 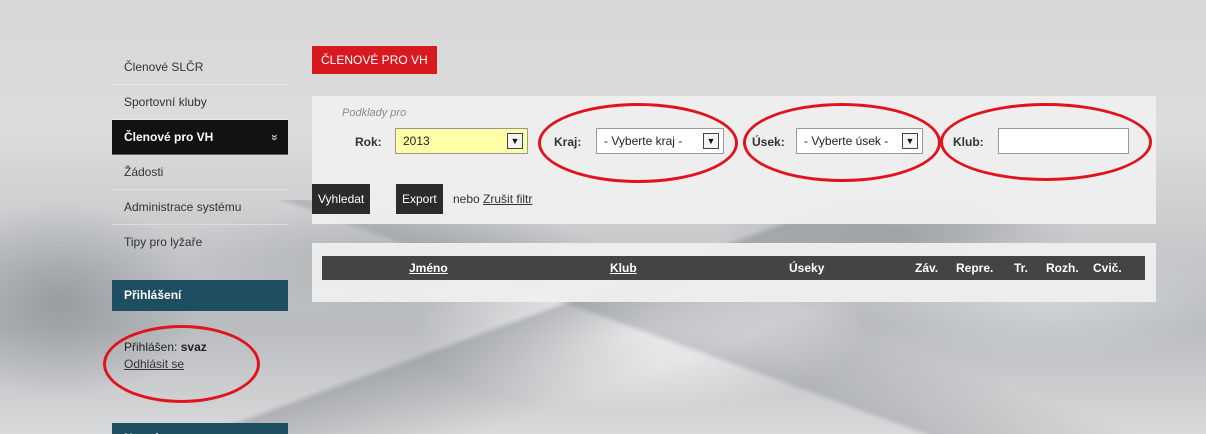 What do you see at coordinates (374, 60) in the screenshot?
I see `page-title: ČLENOVÉ PRO VH` at bounding box center [374, 60].